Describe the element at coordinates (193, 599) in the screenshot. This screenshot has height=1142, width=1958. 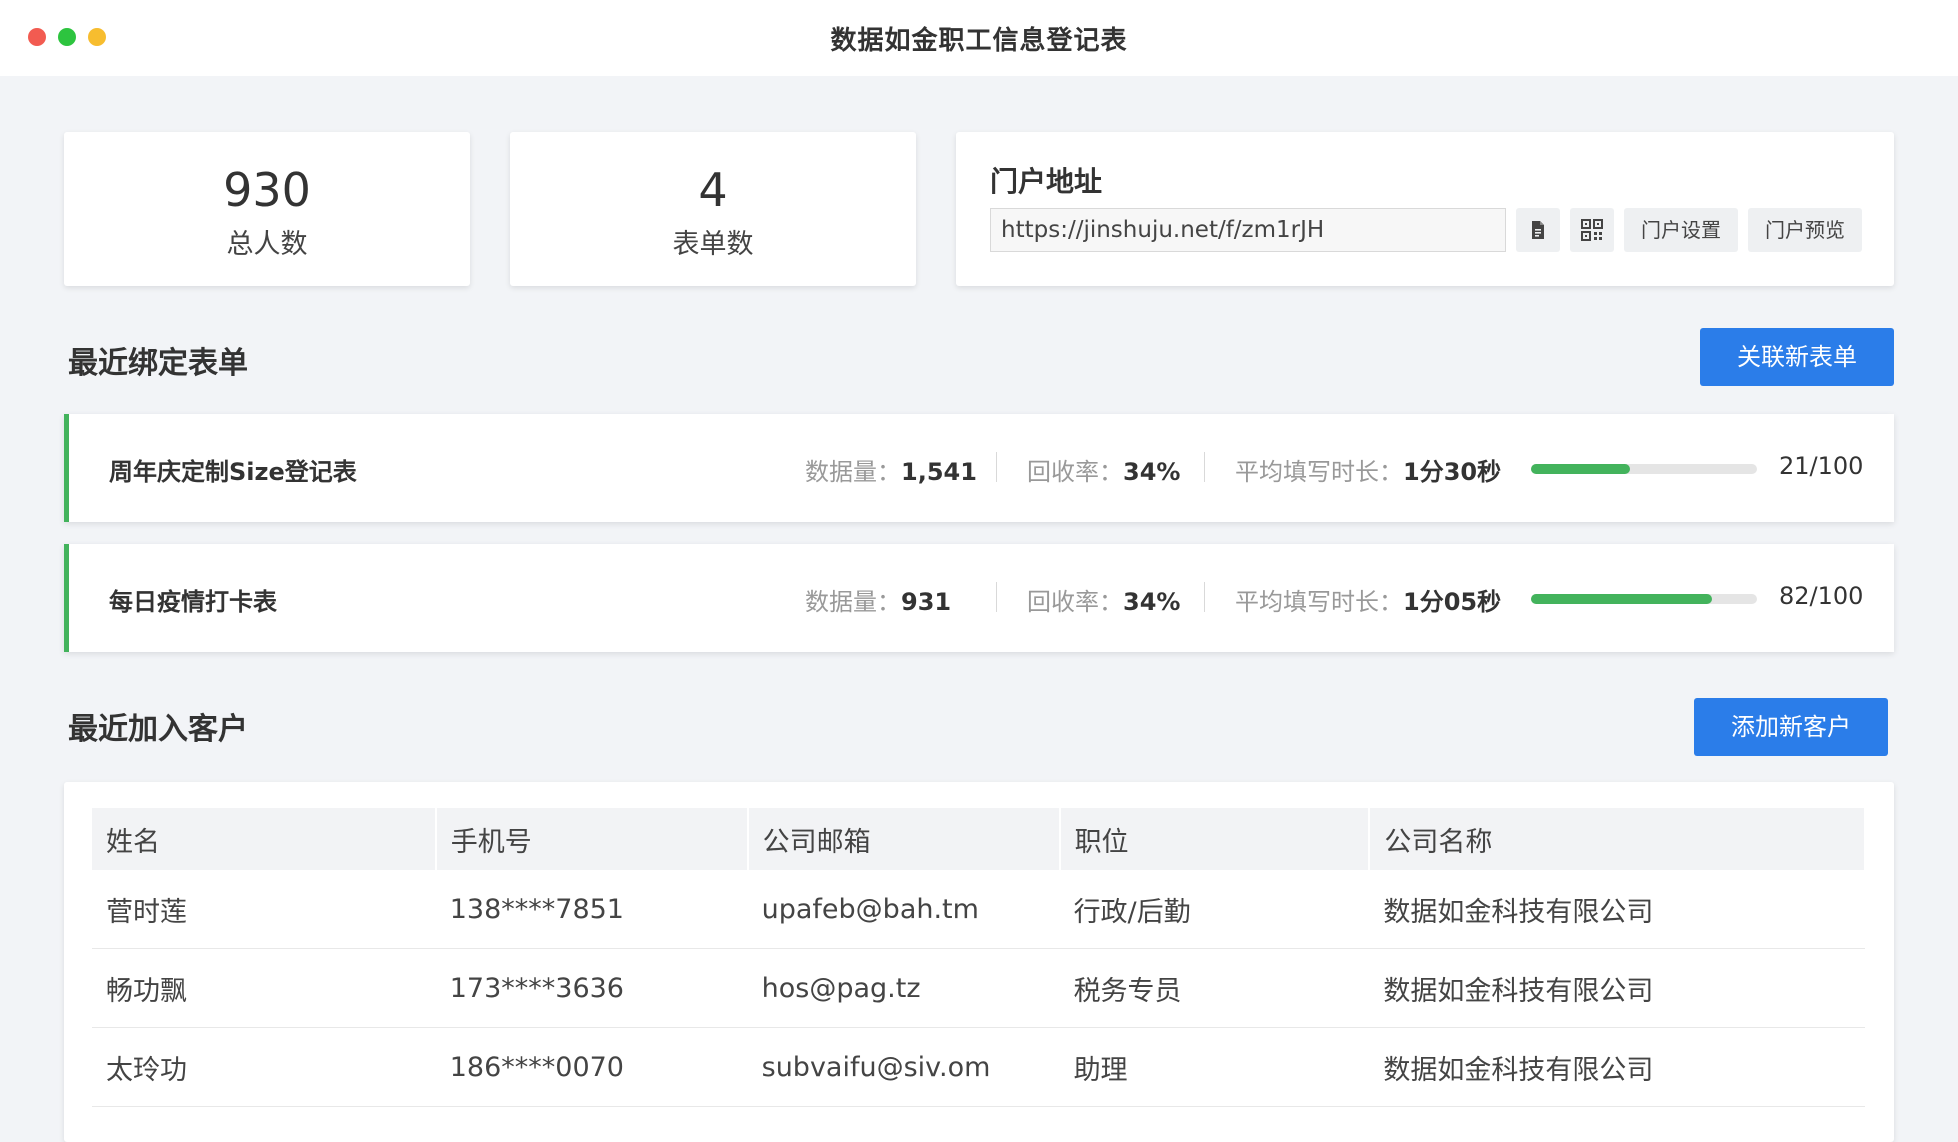
I see `form-name: 每日疫情打卡表` at that location.